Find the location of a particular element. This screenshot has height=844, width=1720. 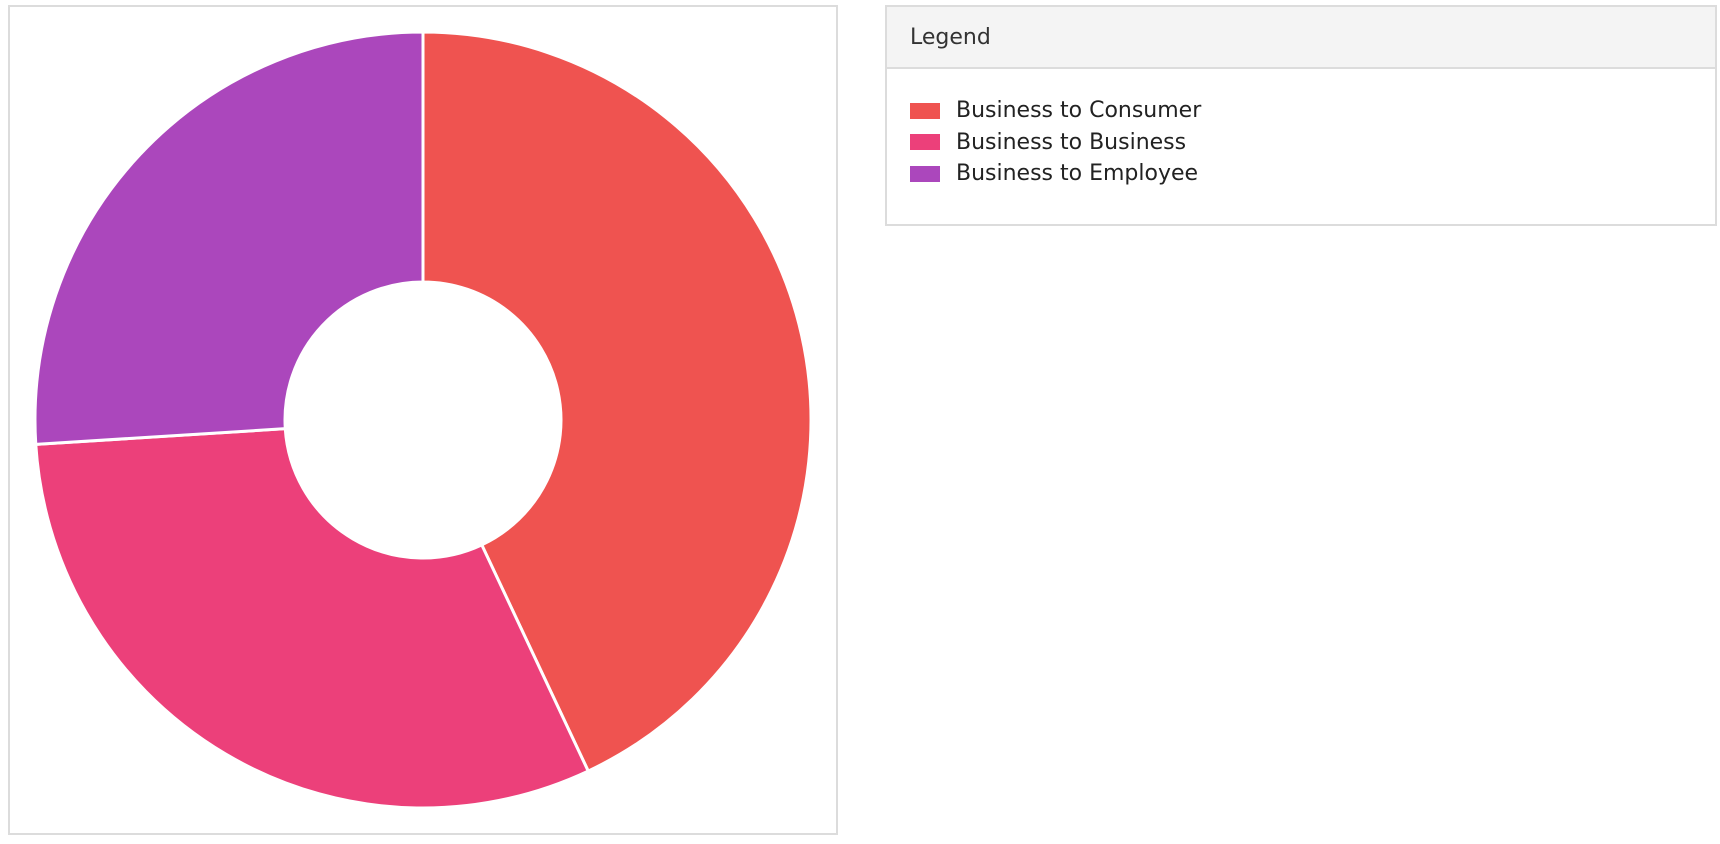

legend-title: Legend is located at coordinates (950, 37).